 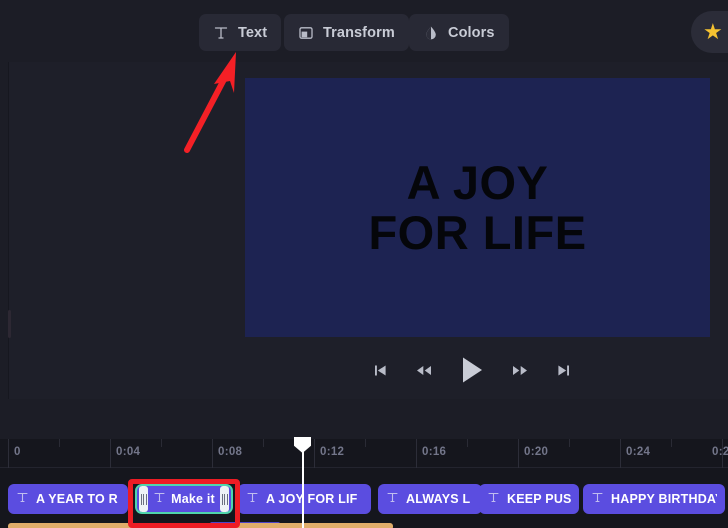 What do you see at coordinates (224, 499) in the screenshot?
I see `clip-trim-handle-right` at bounding box center [224, 499].